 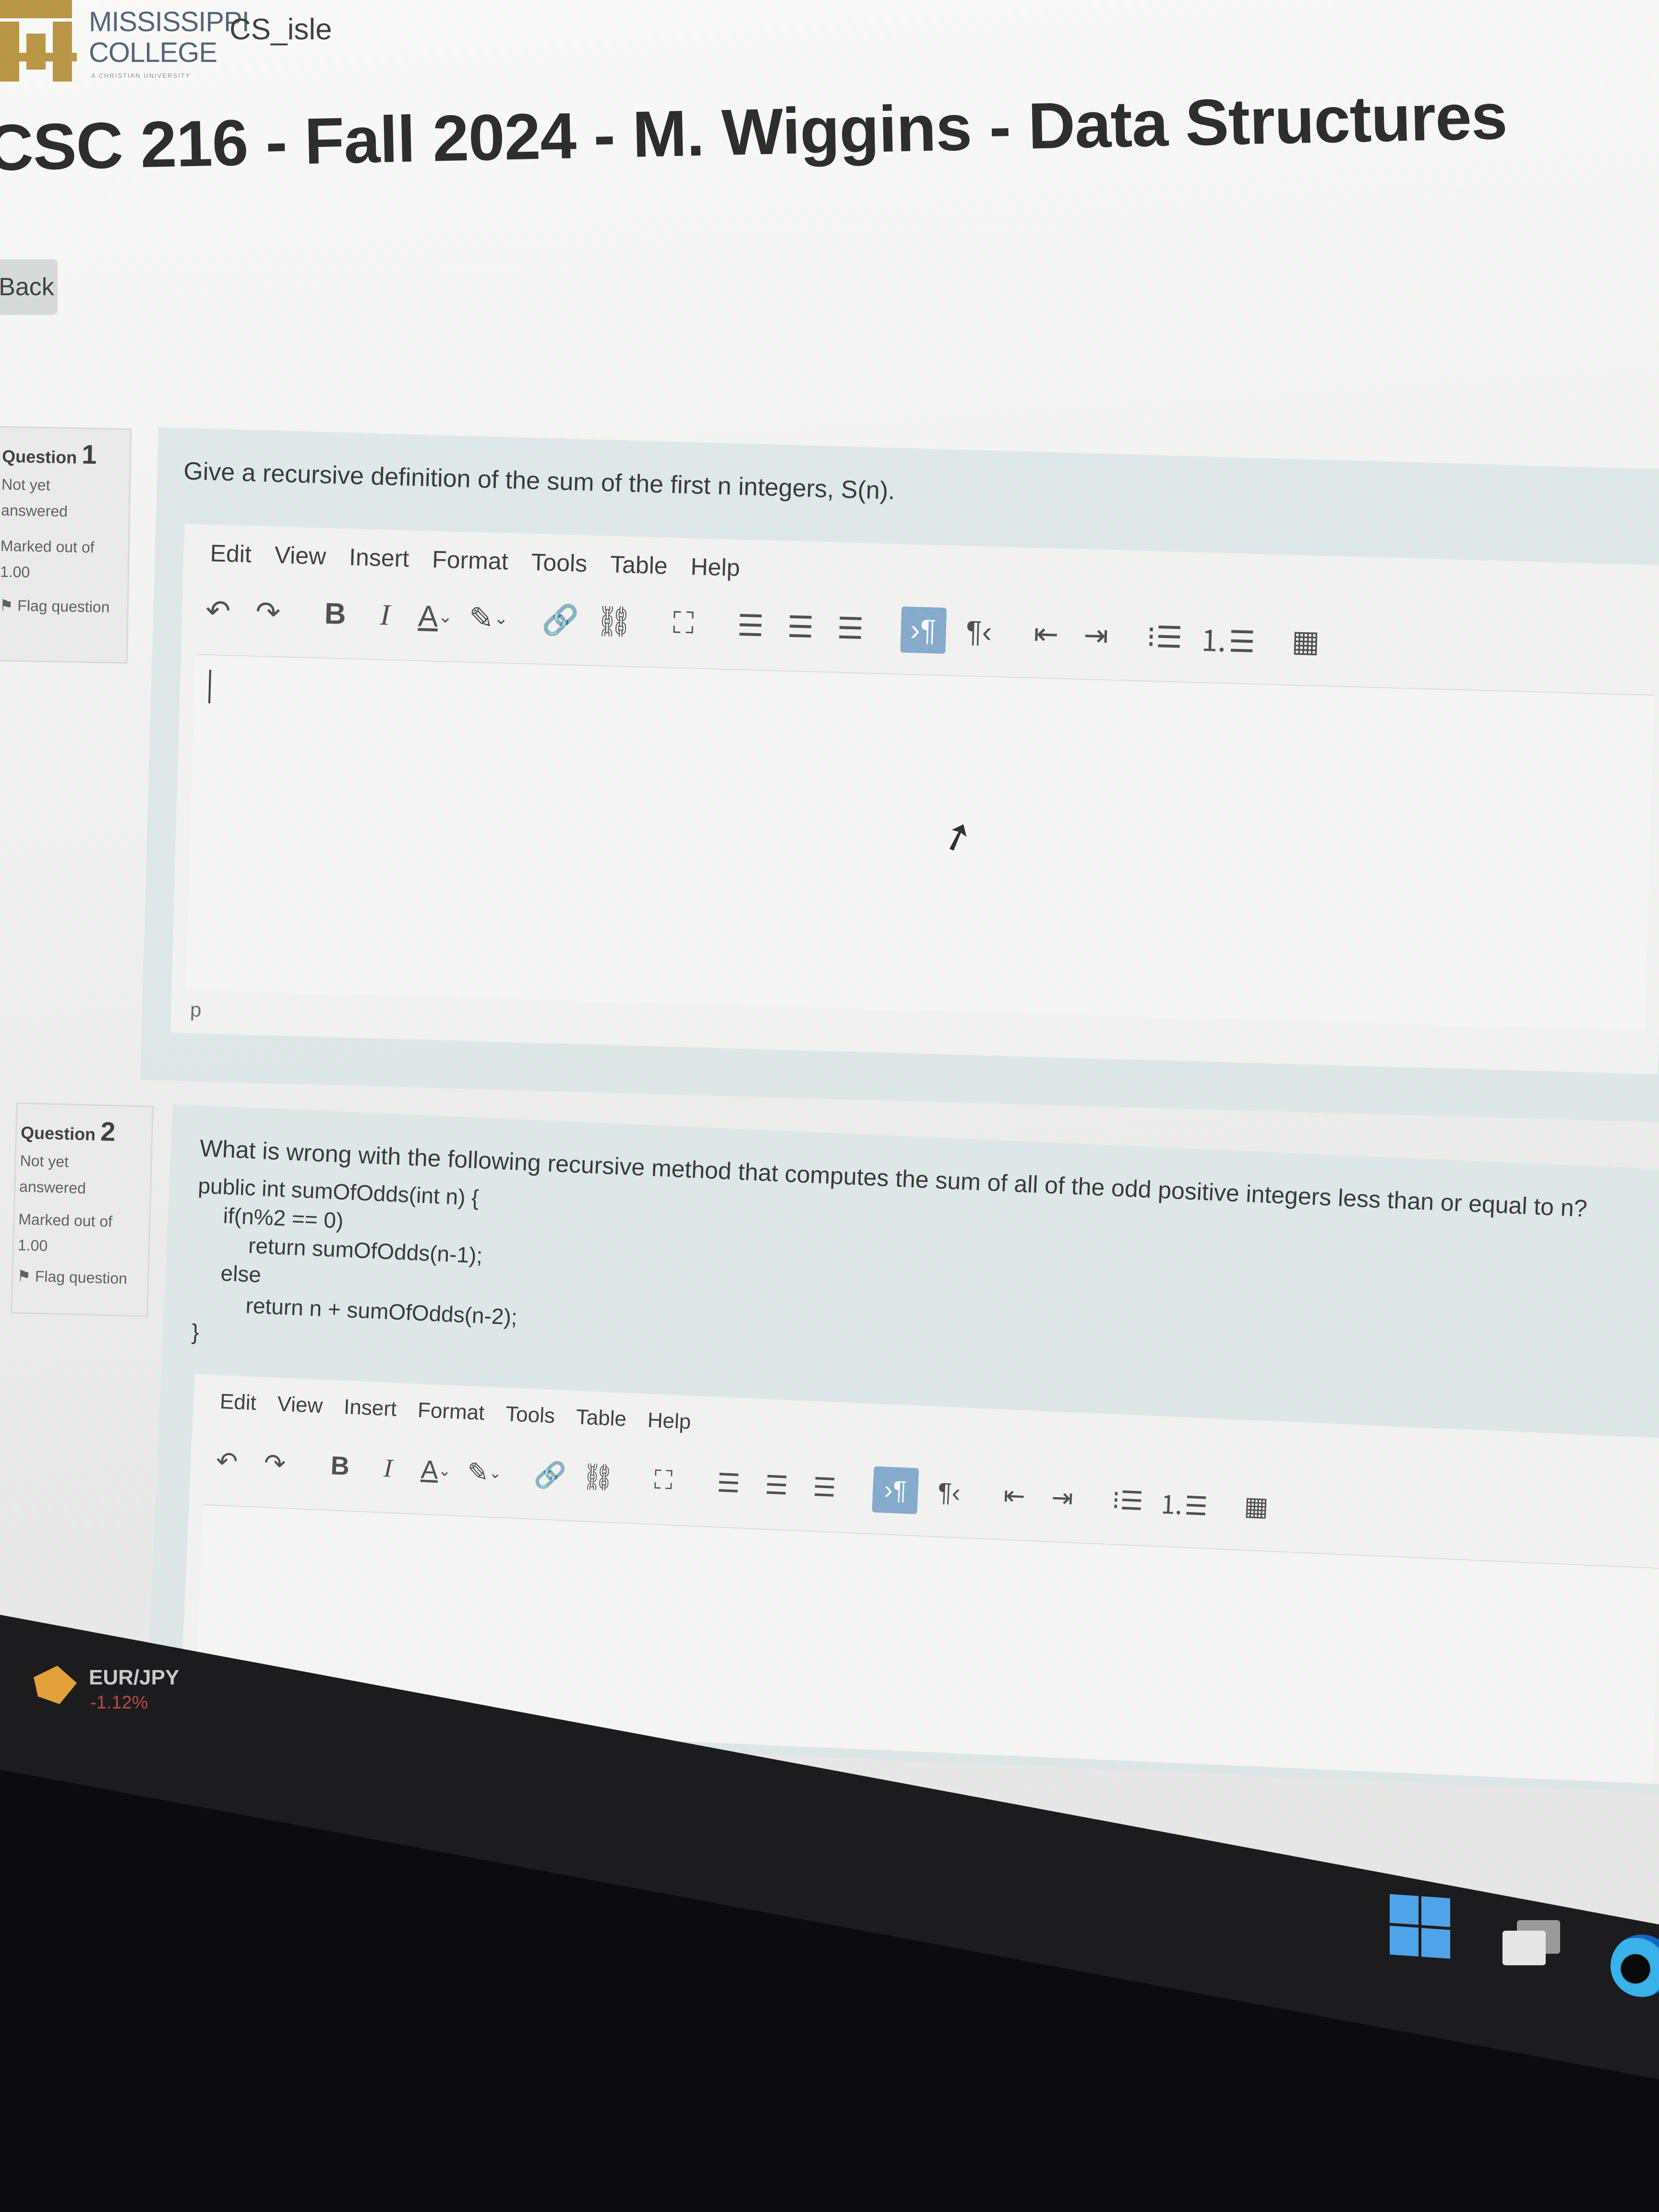 I want to click on question-number: Question 1, so click(x=64, y=453).